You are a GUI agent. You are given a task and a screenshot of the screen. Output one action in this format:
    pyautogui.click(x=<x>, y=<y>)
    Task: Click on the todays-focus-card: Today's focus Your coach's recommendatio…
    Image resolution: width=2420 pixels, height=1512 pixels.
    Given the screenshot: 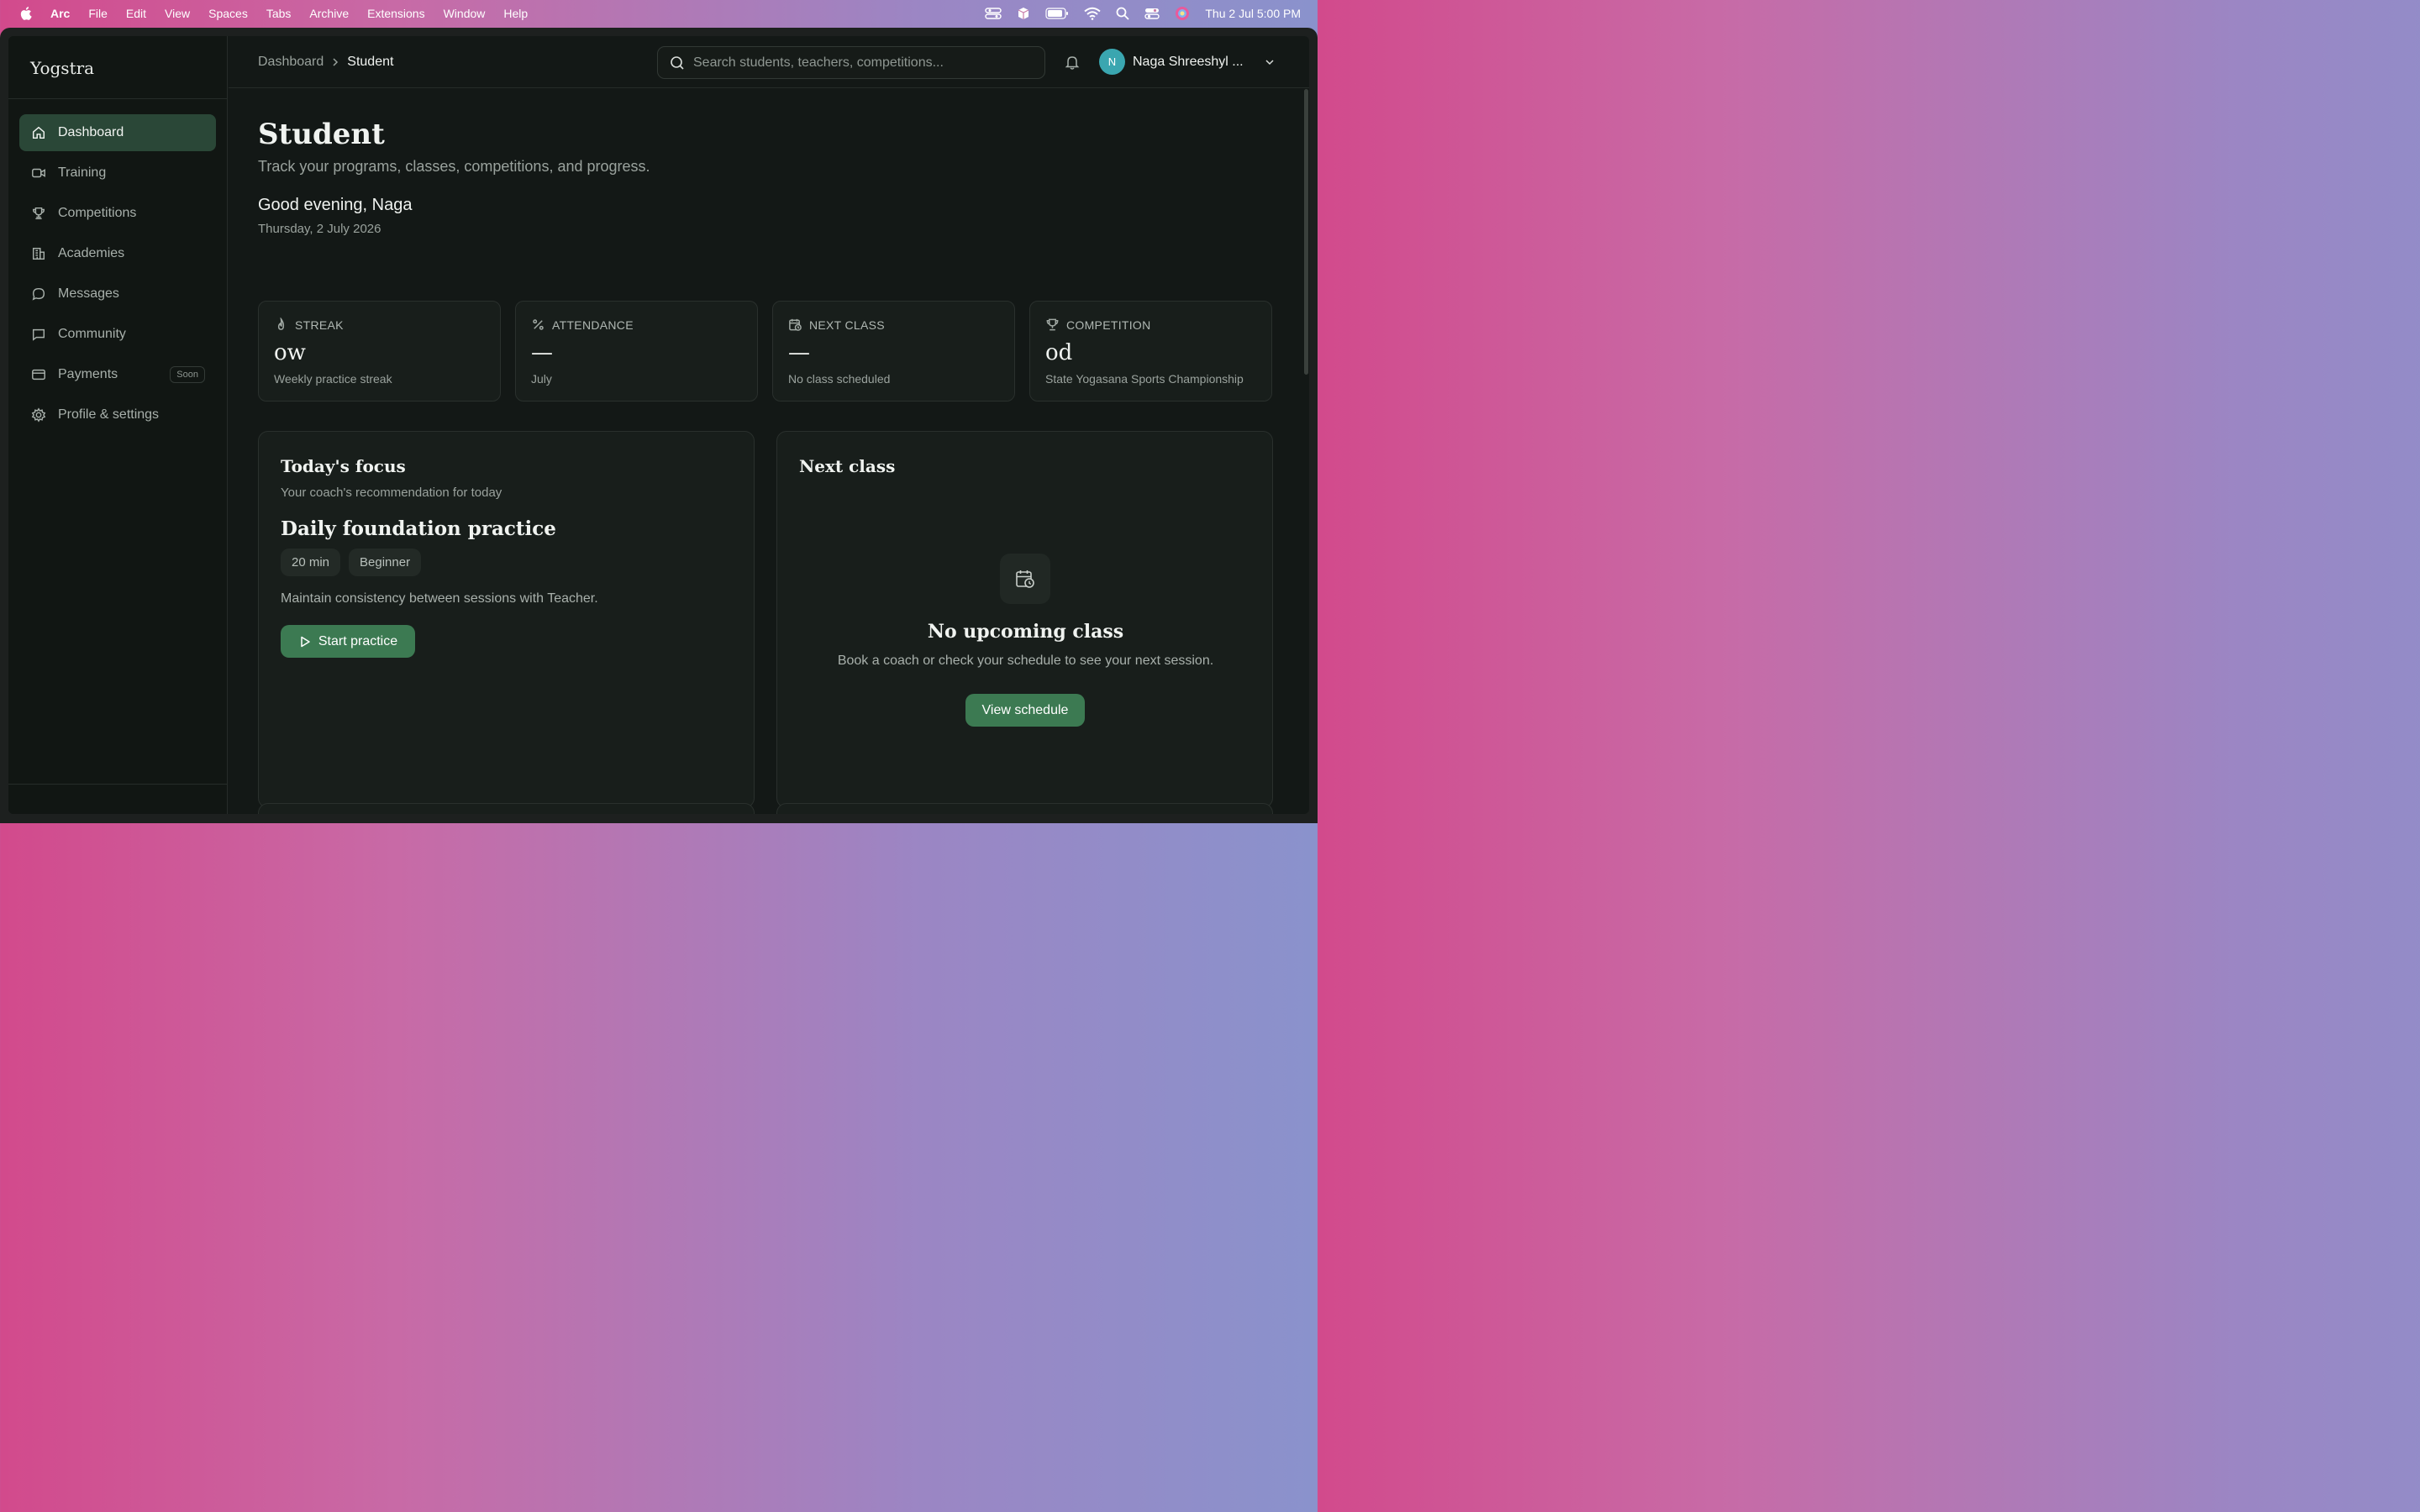 What is the action you would take?
    pyautogui.click(x=507, y=619)
    